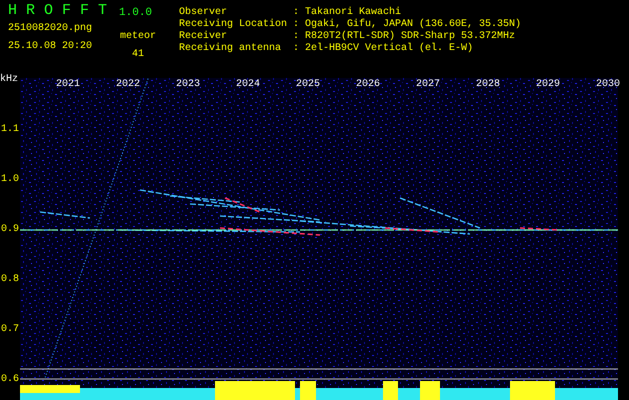 The height and width of the screenshot is (400, 629). Describe the element at coordinates (10, 180) in the screenshot. I see `axis-label: 1.0` at that location.